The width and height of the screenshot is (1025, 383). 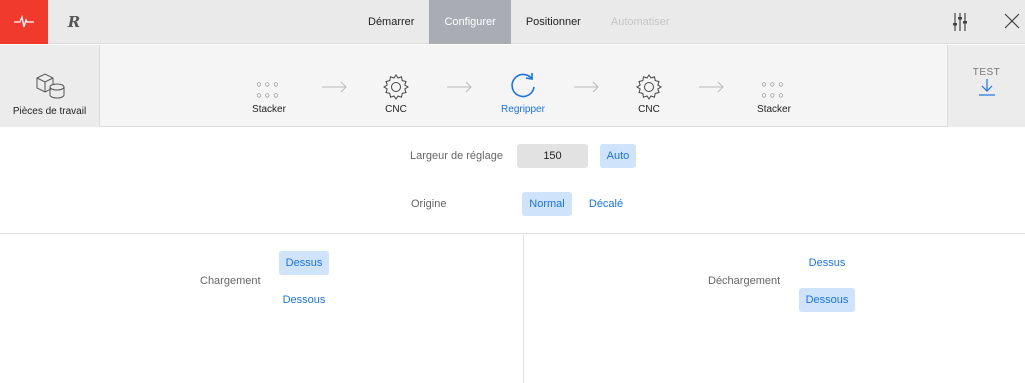 I want to click on pieces-label: Pièces de travail, so click(x=49, y=111).